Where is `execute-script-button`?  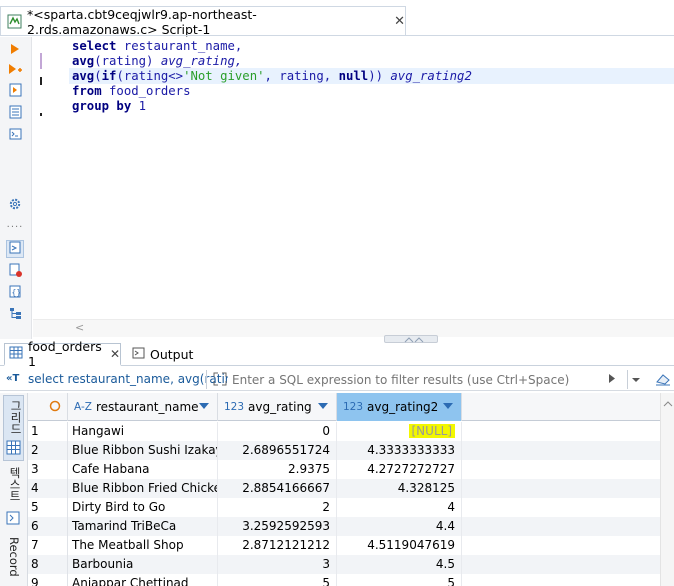 execute-script-button is located at coordinates (15, 91).